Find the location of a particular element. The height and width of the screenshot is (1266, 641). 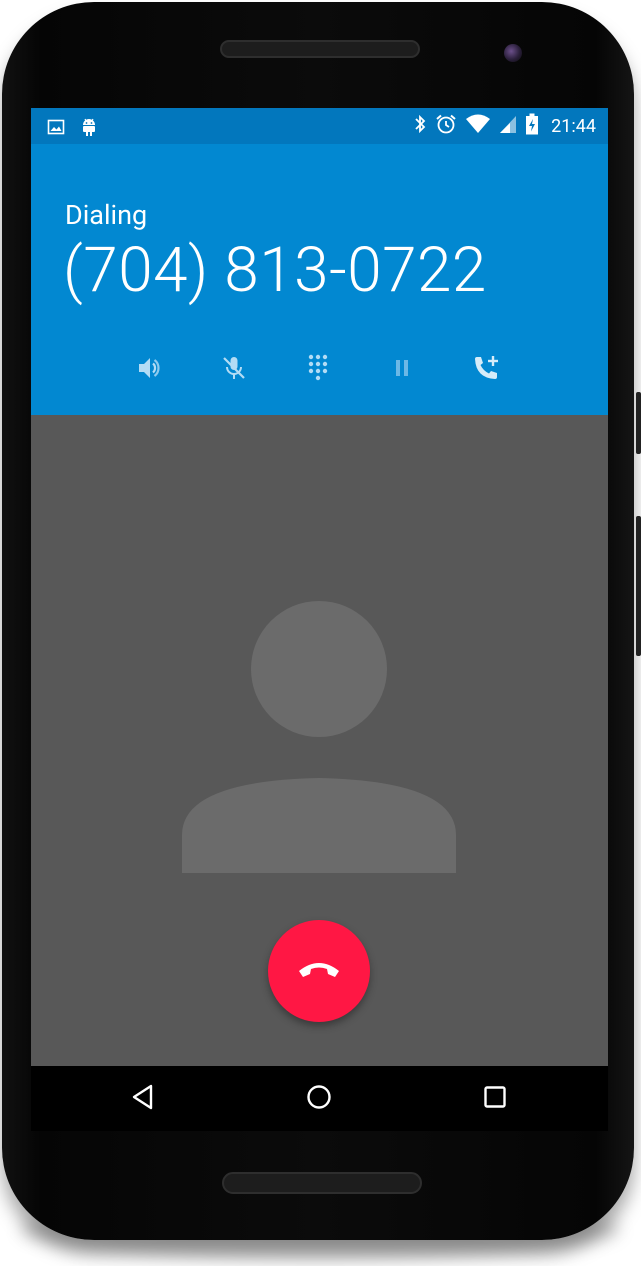

home-icon is located at coordinates (319, 1099).